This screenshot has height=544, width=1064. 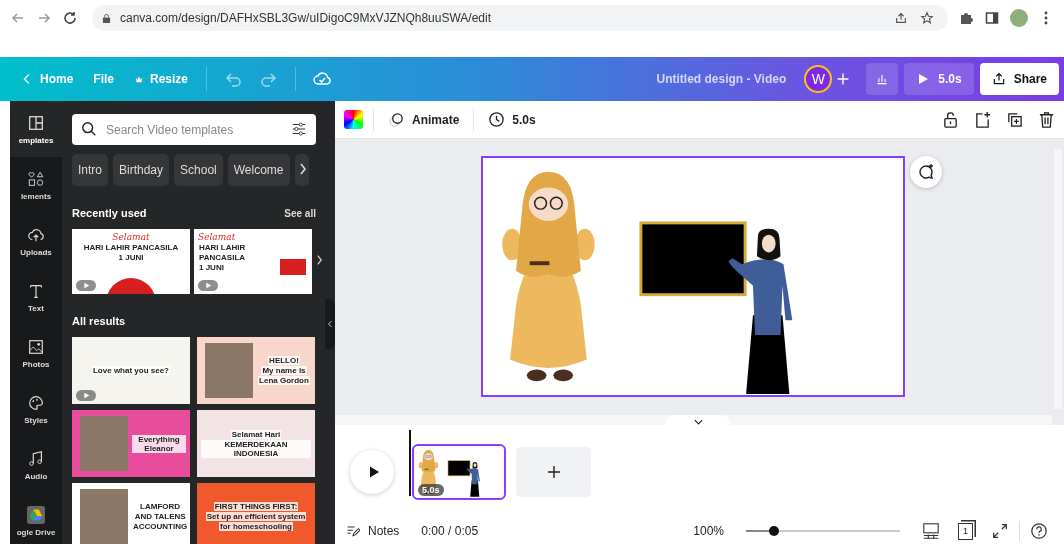 I want to click on page-count: 1, so click(x=965, y=531).